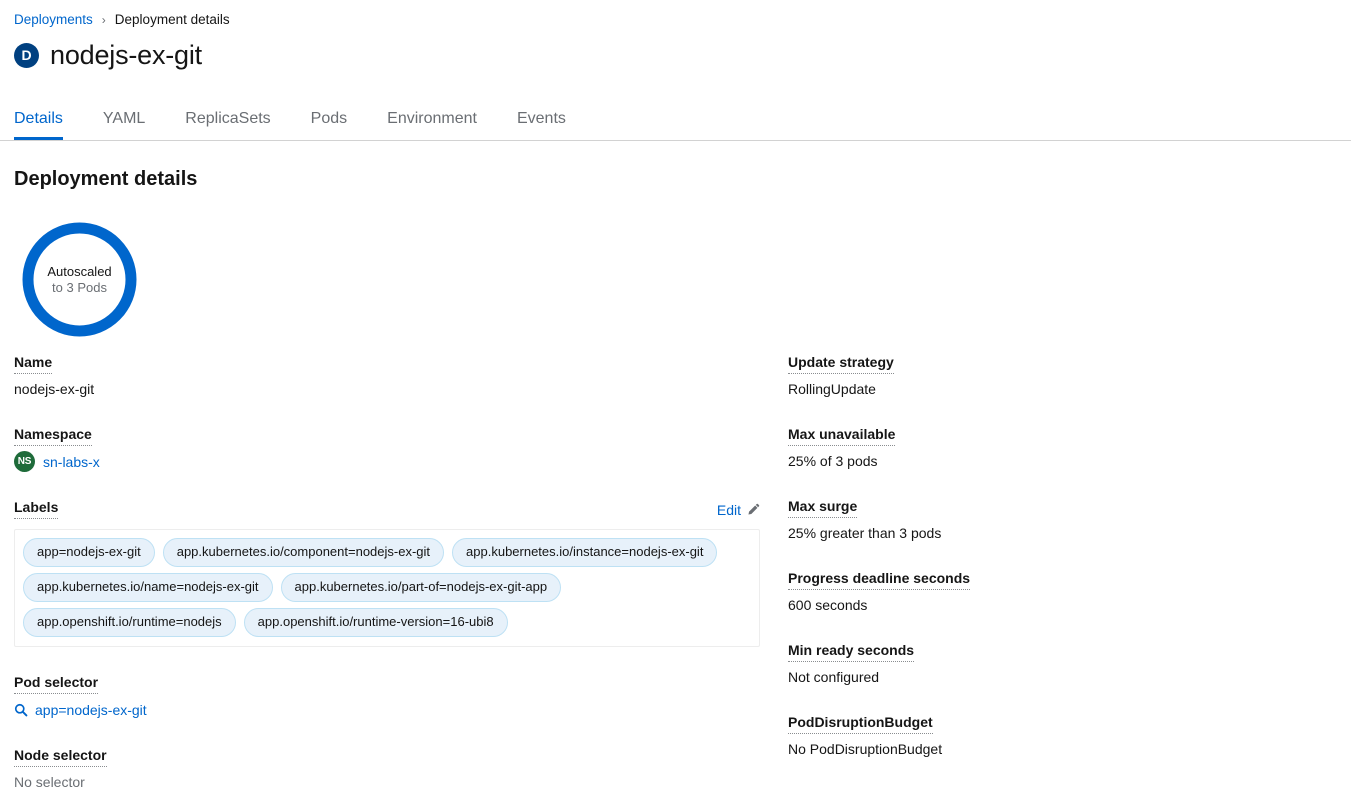 This screenshot has height=792, width=1351. Describe the element at coordinates (126, 55) in the screenshot. I see `page-title: nodejs-ex-git` at that location.